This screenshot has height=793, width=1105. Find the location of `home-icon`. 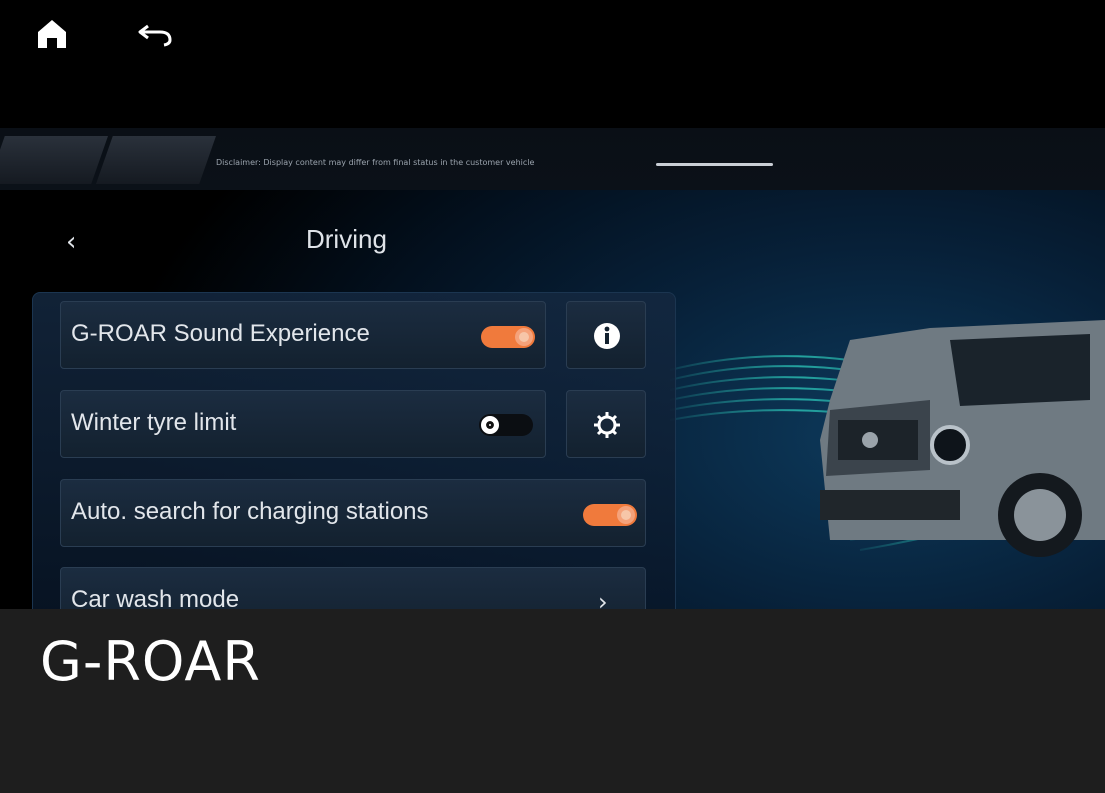

home-icon is located at coordinates (52, 34).